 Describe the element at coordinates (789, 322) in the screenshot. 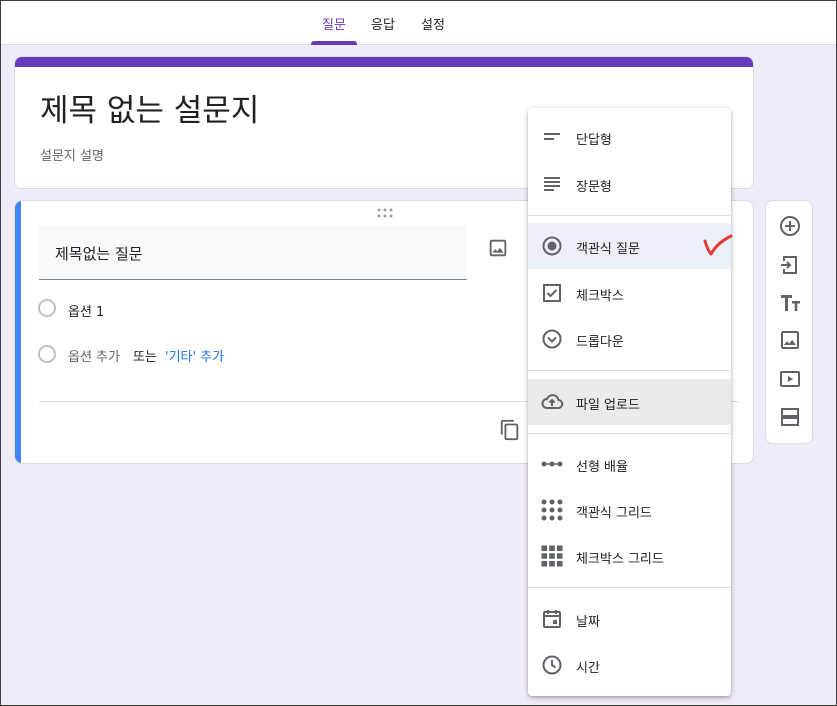

I see `side-toolbar` at that location.